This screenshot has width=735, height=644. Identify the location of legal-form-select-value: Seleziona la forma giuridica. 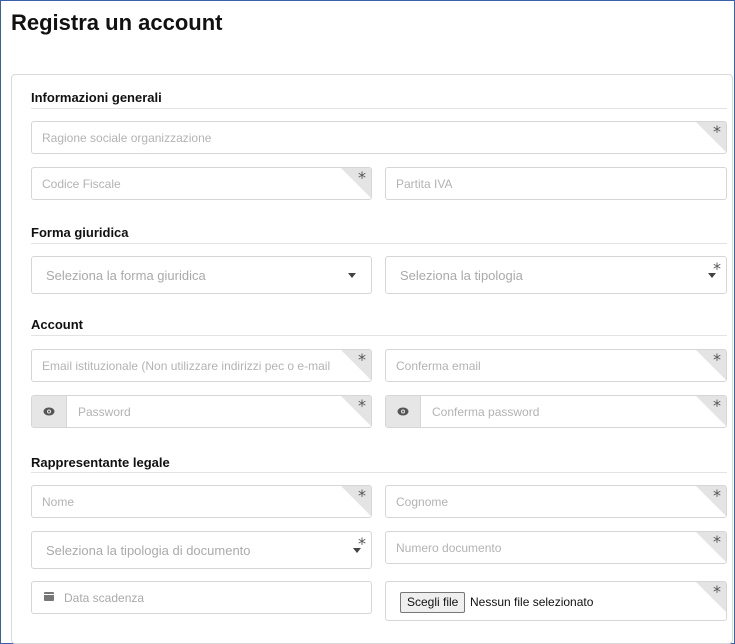
(126, 275).